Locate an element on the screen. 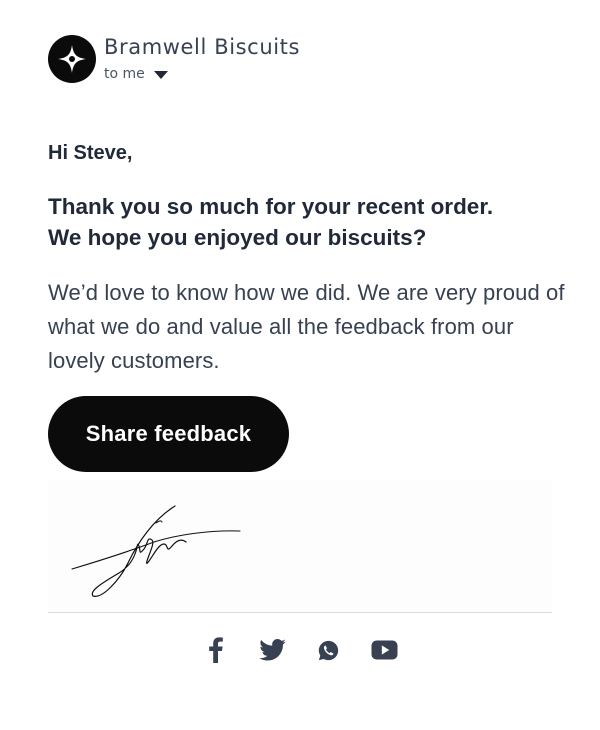 Image resolution: width=600 pixels, height=730 pixels. twitter-icon is located at coordinates (272, 650).